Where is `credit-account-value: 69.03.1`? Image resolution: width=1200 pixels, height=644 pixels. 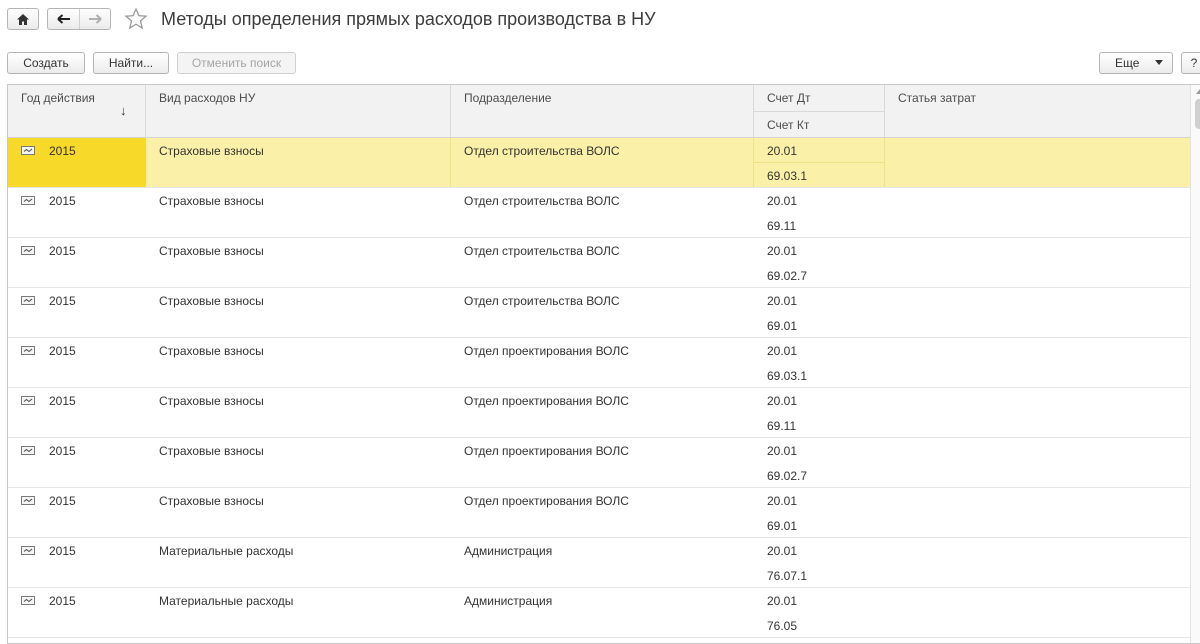
credit-account-value: 69.03.1 is located at coordinates (787, 176).